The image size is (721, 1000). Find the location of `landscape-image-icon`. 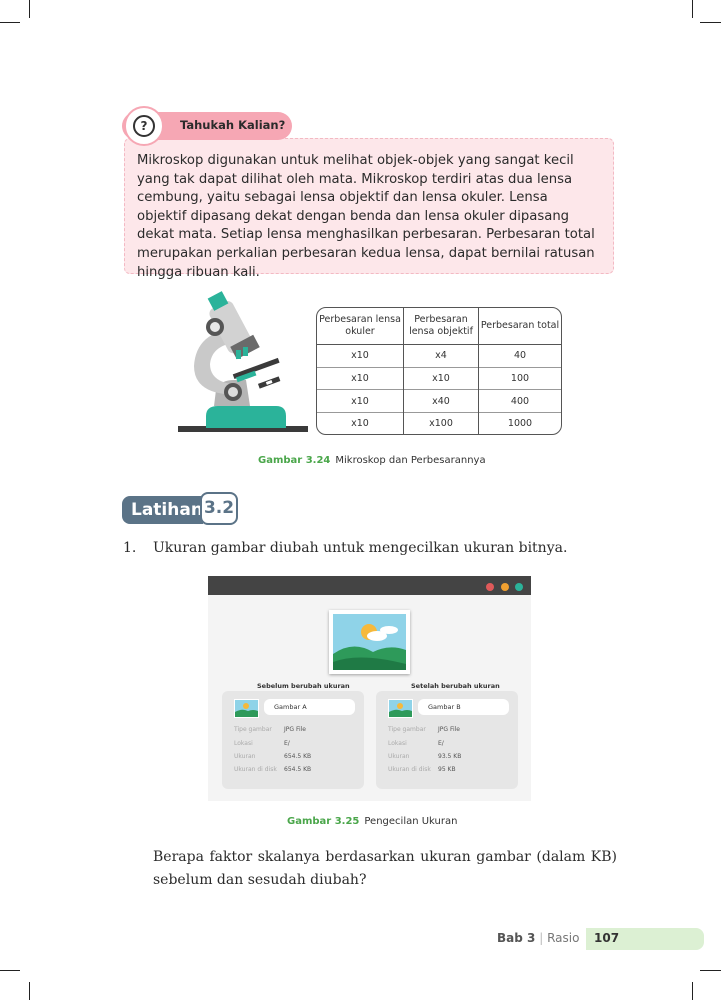

landscape-image-icon is located at coordinates (369, 642).